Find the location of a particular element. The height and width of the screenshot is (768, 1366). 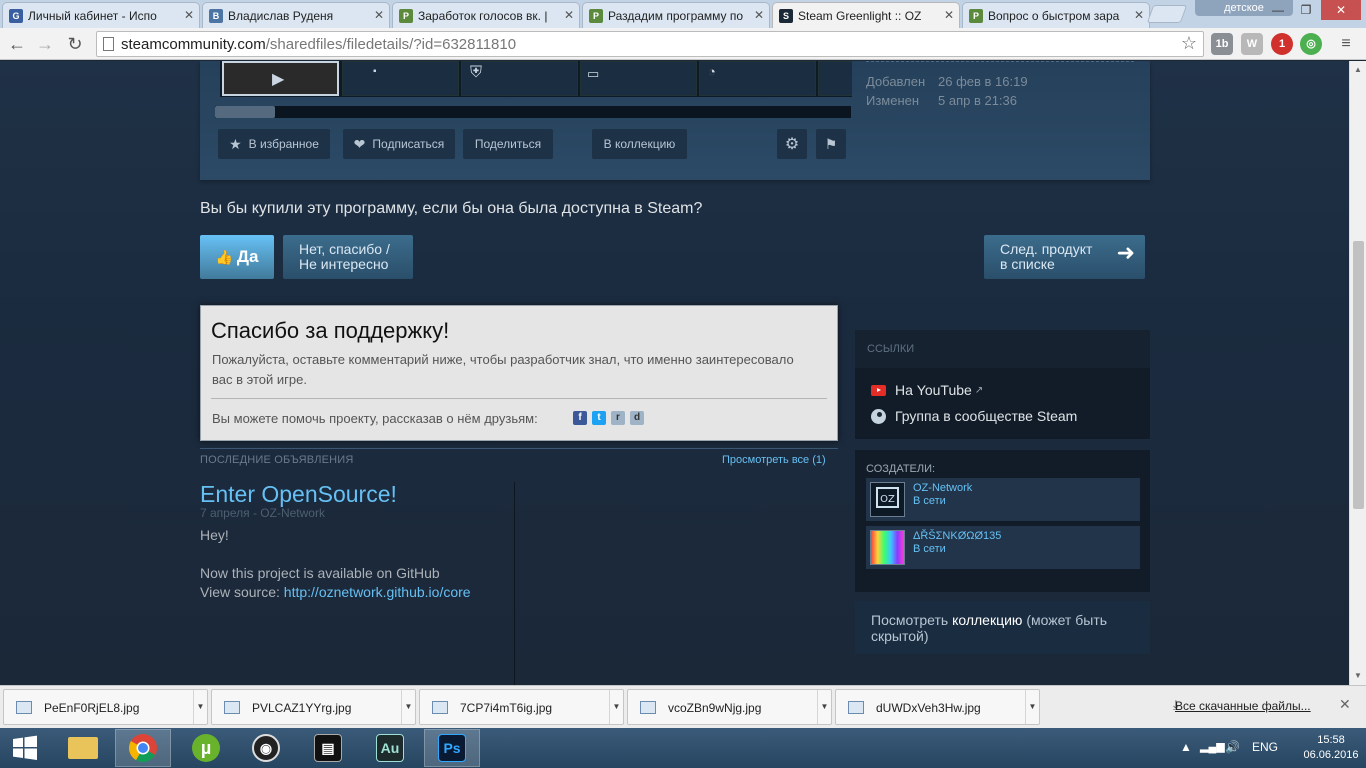

view-all-announcements-link: Просмотреть все (1) is located at coordinates (774, 460).